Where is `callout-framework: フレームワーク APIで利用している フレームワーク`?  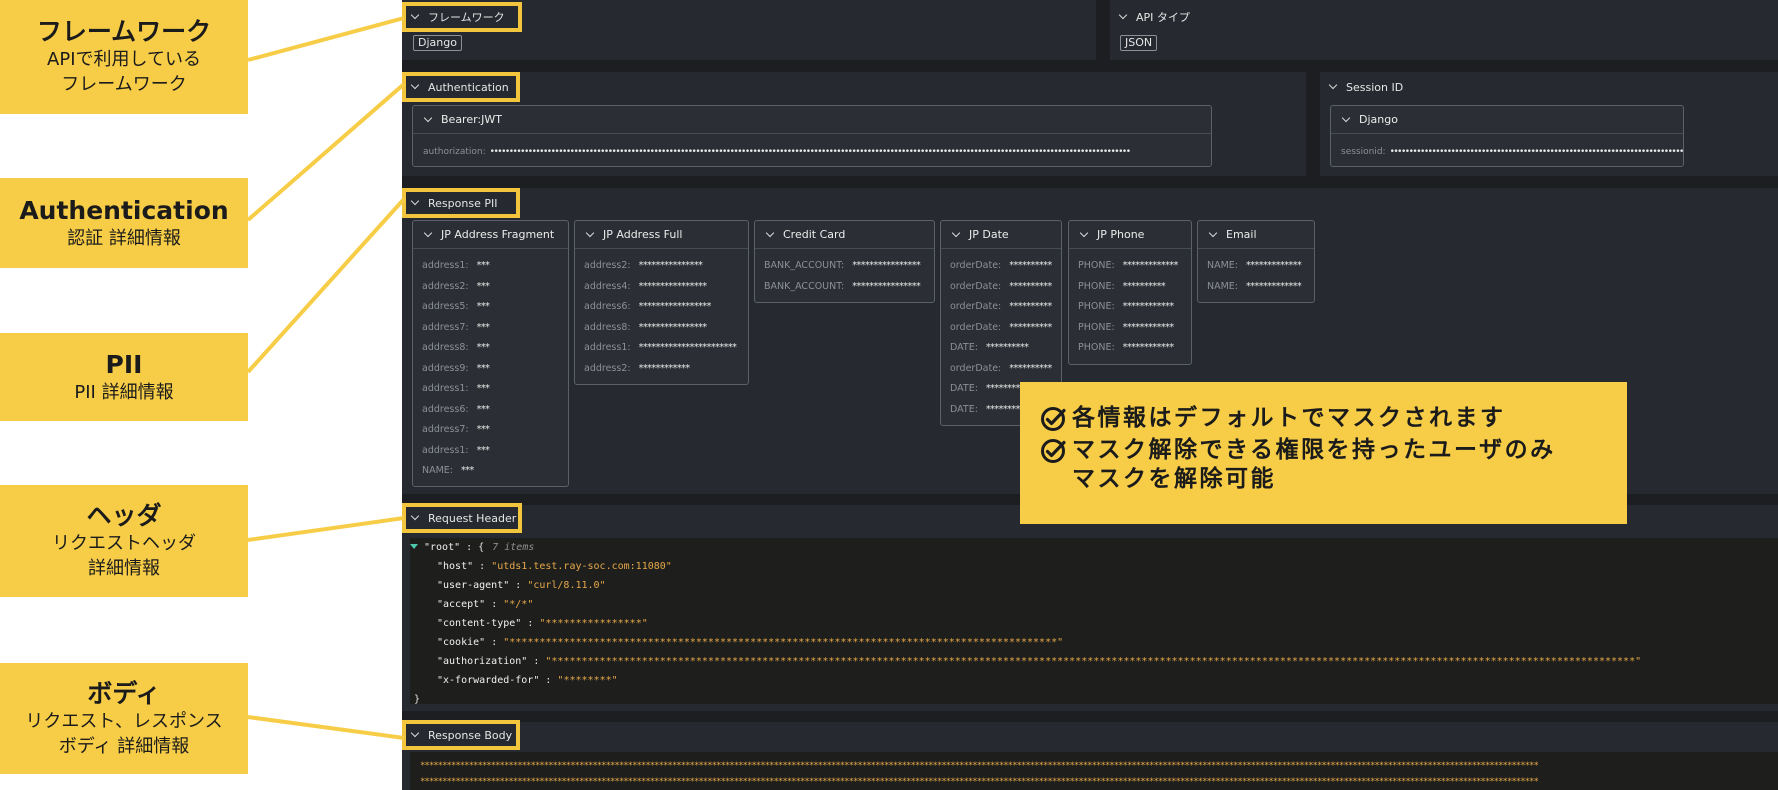
callout-framework: フレームワーク APIで利用している フレームワーク is located at coordinates (124, 57).